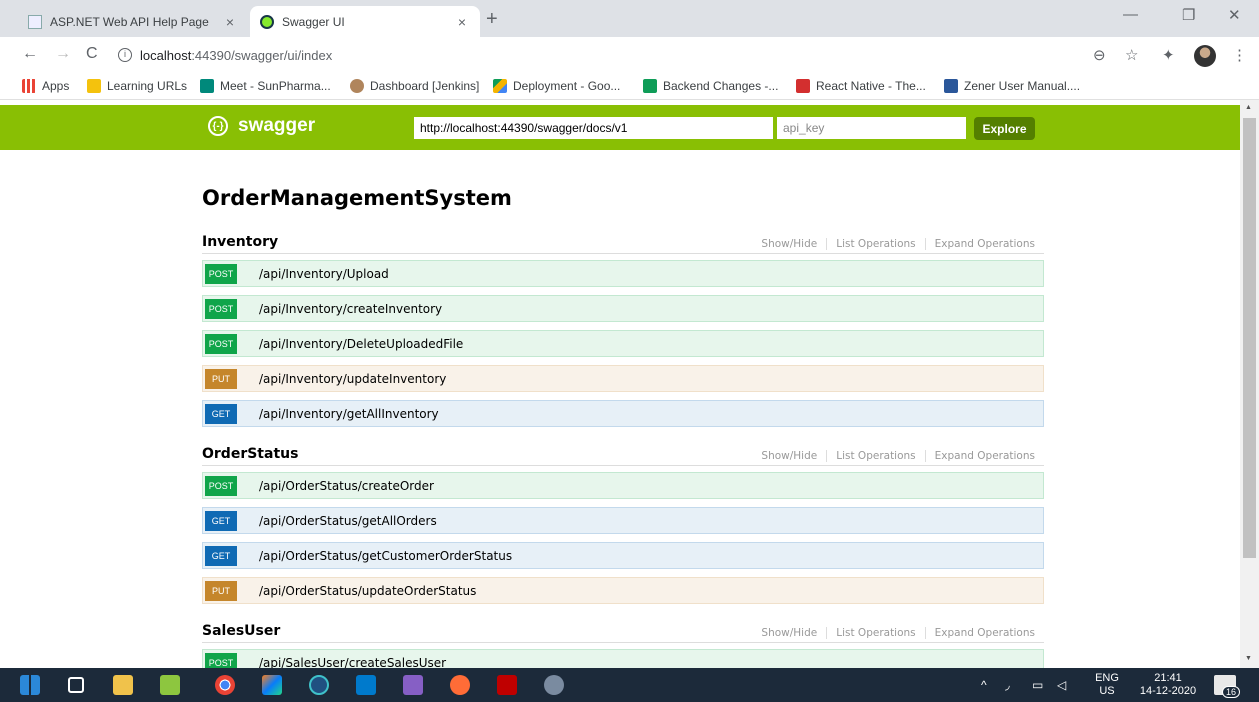  What do you see at coordinates (137, 86) in the screenshot?
I see `bookmark-learning-urls: Learning URLs` at bounding box center [137, 86].